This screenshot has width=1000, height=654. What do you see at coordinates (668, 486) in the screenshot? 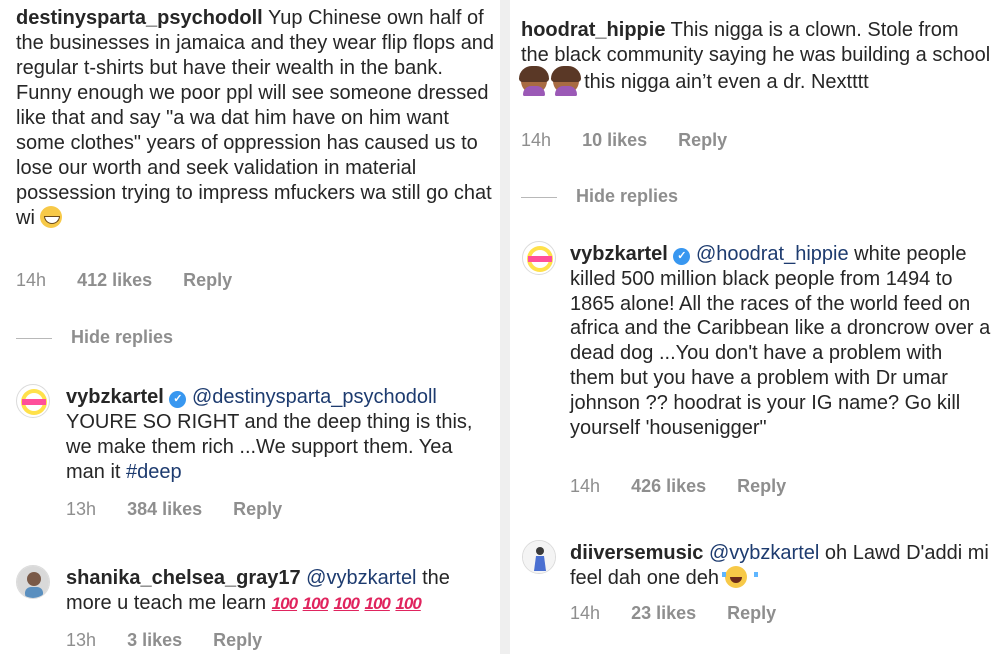
I see `comment-likes: 426 likes` at bounding box center [668, 486].